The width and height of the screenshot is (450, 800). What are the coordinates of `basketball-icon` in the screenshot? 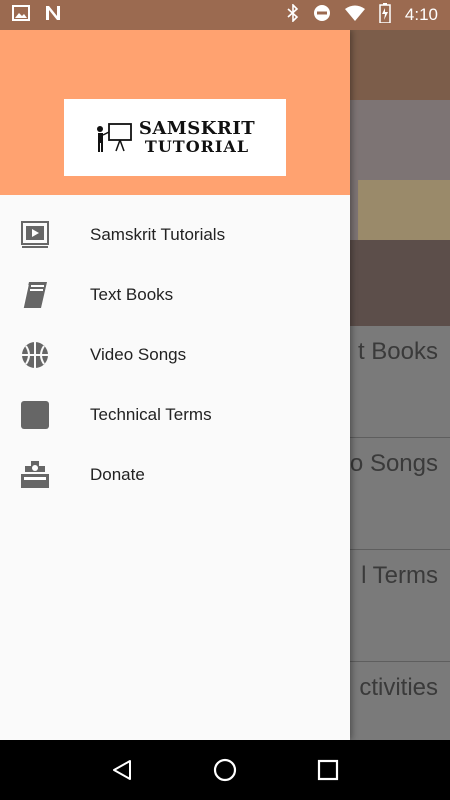 It's located at (35, 355).